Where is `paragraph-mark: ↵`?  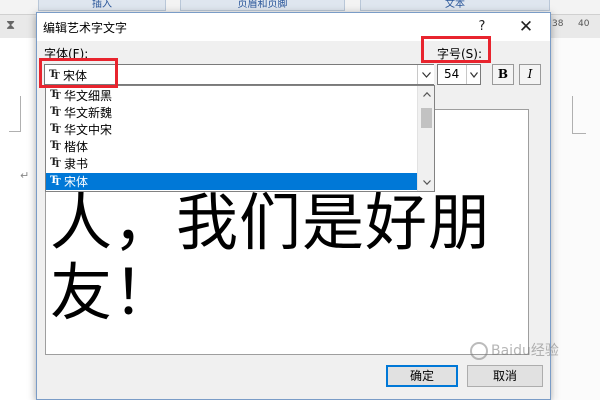
paragraph-mark: ↵ is located at coordinates (25, 175).